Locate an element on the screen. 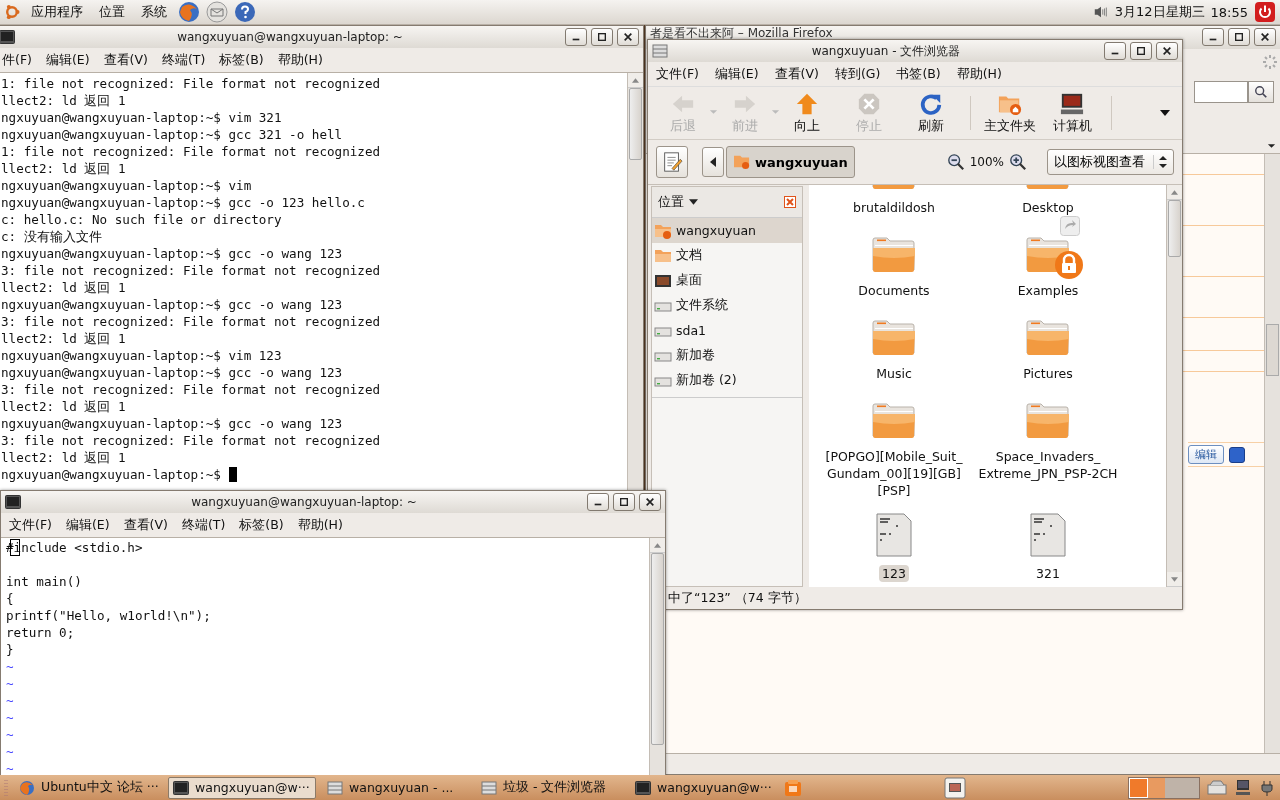 This screenshot has width=1280, height=800. sidebar-item: 文件系统 is located at coordinates (727, 305).